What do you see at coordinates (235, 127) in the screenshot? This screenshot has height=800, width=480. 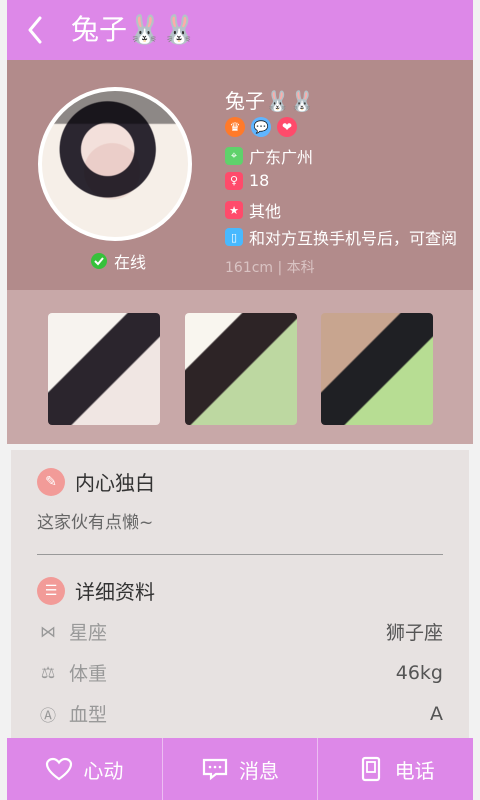 I see `crown-icon: ♛` at bounding box center [235, 127].